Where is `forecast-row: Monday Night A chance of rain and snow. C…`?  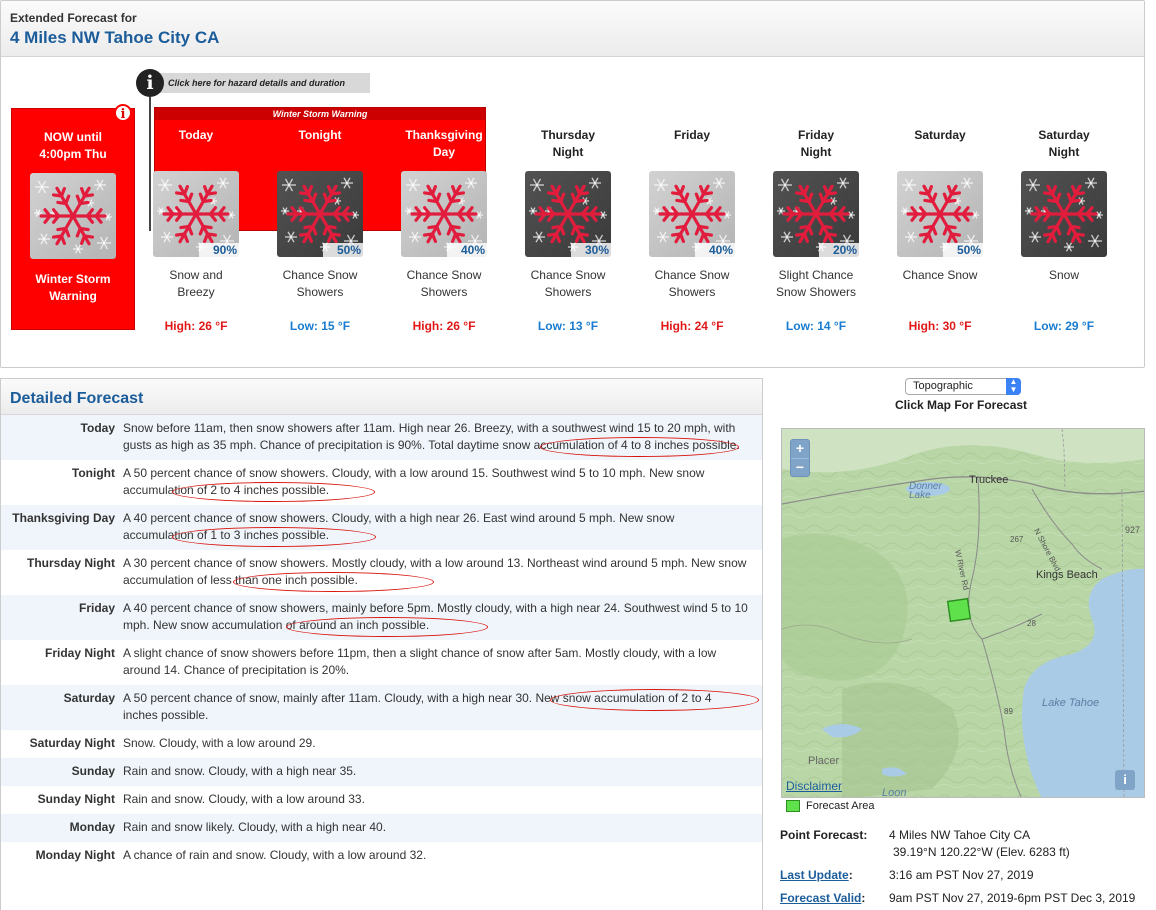 forecast-row: Monday Night A chance of rain and snow. C… is located at coordinates (381, 856).